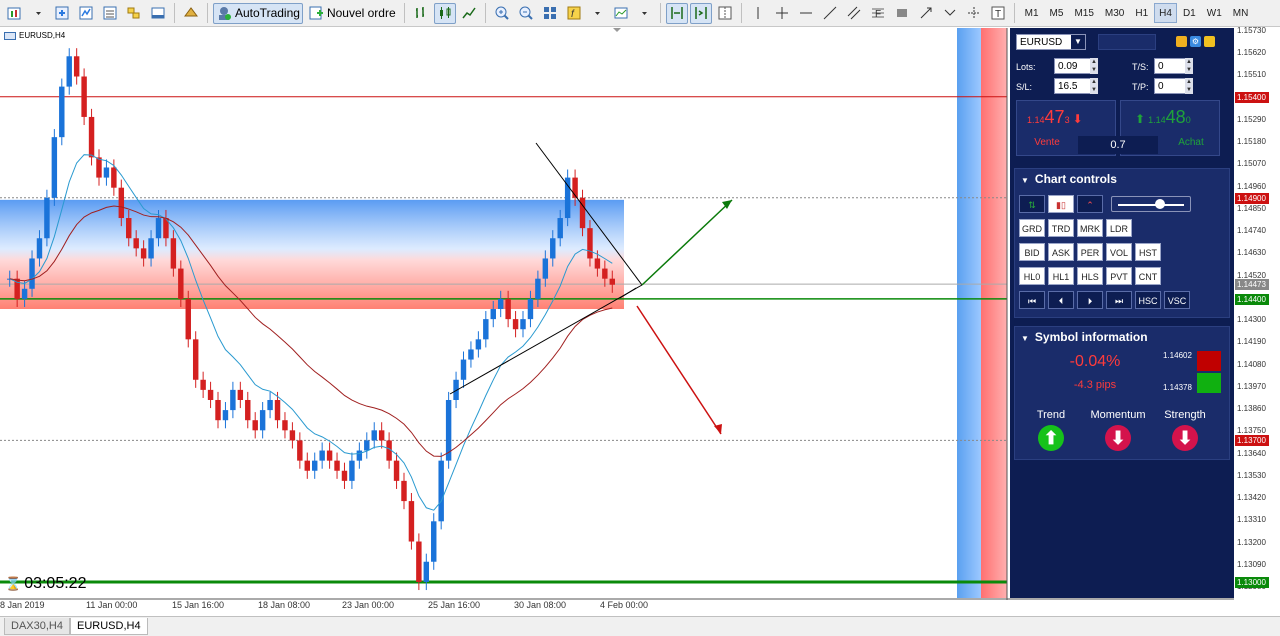 This screenshot has width=1280, height=636. I want to click on new-order-label: Nouvel ordre, so click(361, 13).